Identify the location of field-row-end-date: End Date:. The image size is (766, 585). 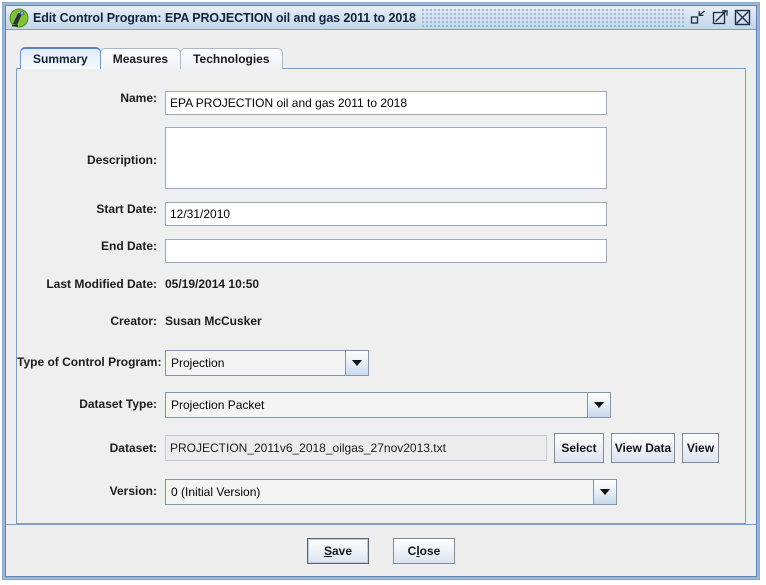
(381, 251).